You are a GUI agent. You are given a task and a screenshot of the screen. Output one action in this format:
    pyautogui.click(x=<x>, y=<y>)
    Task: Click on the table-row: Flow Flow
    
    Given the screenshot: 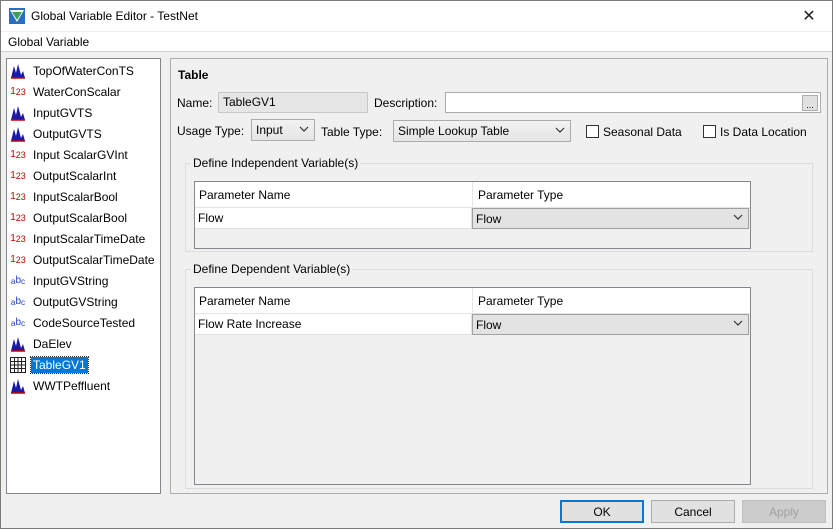 What is the action you would take?
    pyautogui.click(x=472, y=218)
    